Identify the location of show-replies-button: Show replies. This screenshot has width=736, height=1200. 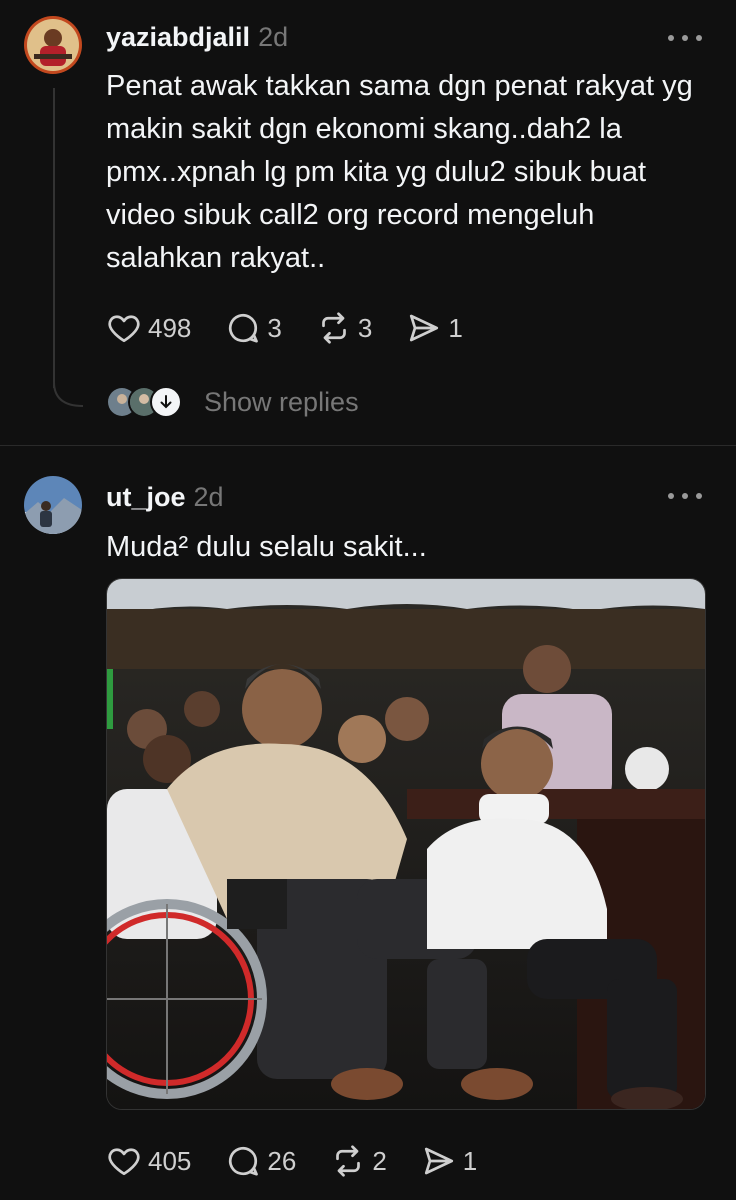
(232, 402).